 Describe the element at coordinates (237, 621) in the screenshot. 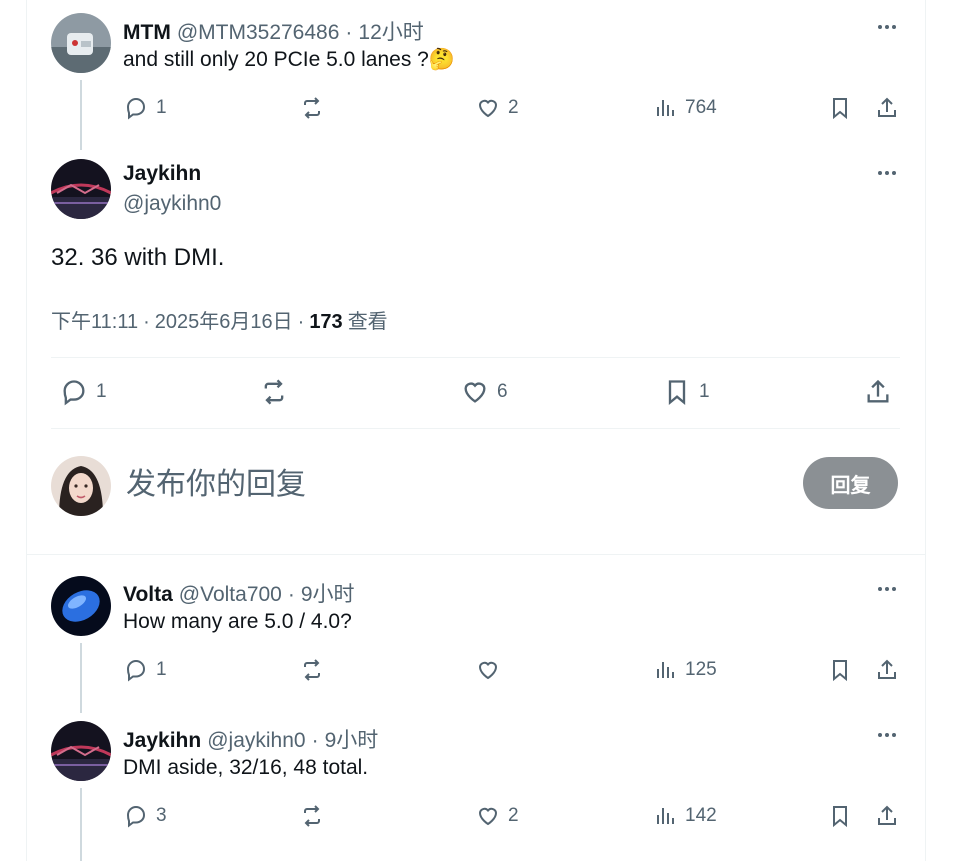

I see `tweet-text: How many are 5.0 / 4.0?` at that location.